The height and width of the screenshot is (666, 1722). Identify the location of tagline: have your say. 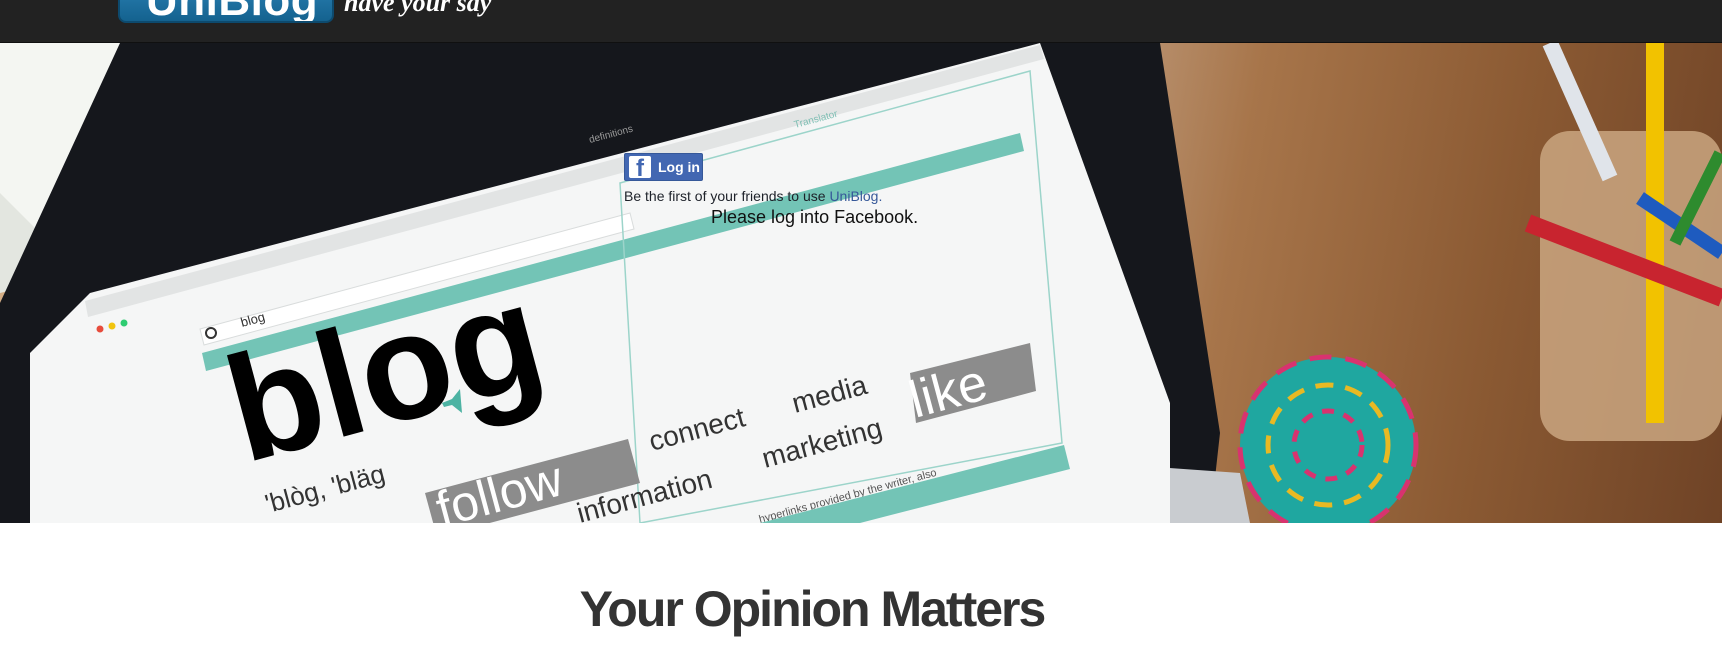
(418, 8).